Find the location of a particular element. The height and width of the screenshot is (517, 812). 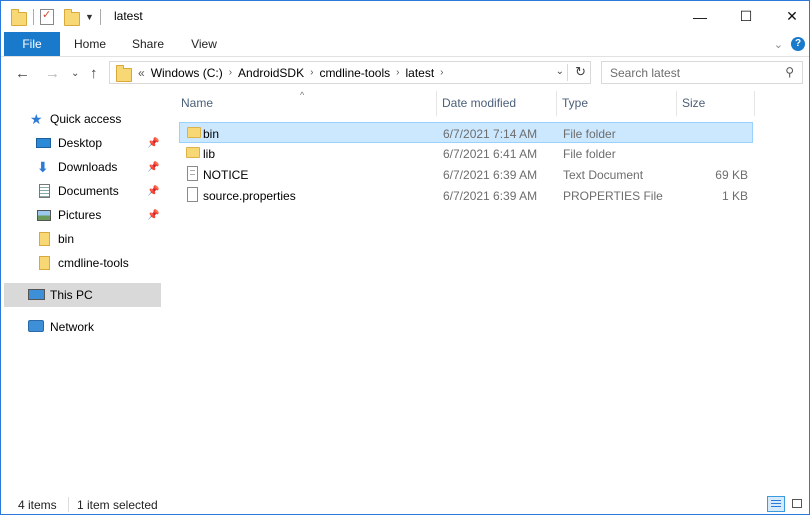

properties-icon is located at coordinates (47, 16).